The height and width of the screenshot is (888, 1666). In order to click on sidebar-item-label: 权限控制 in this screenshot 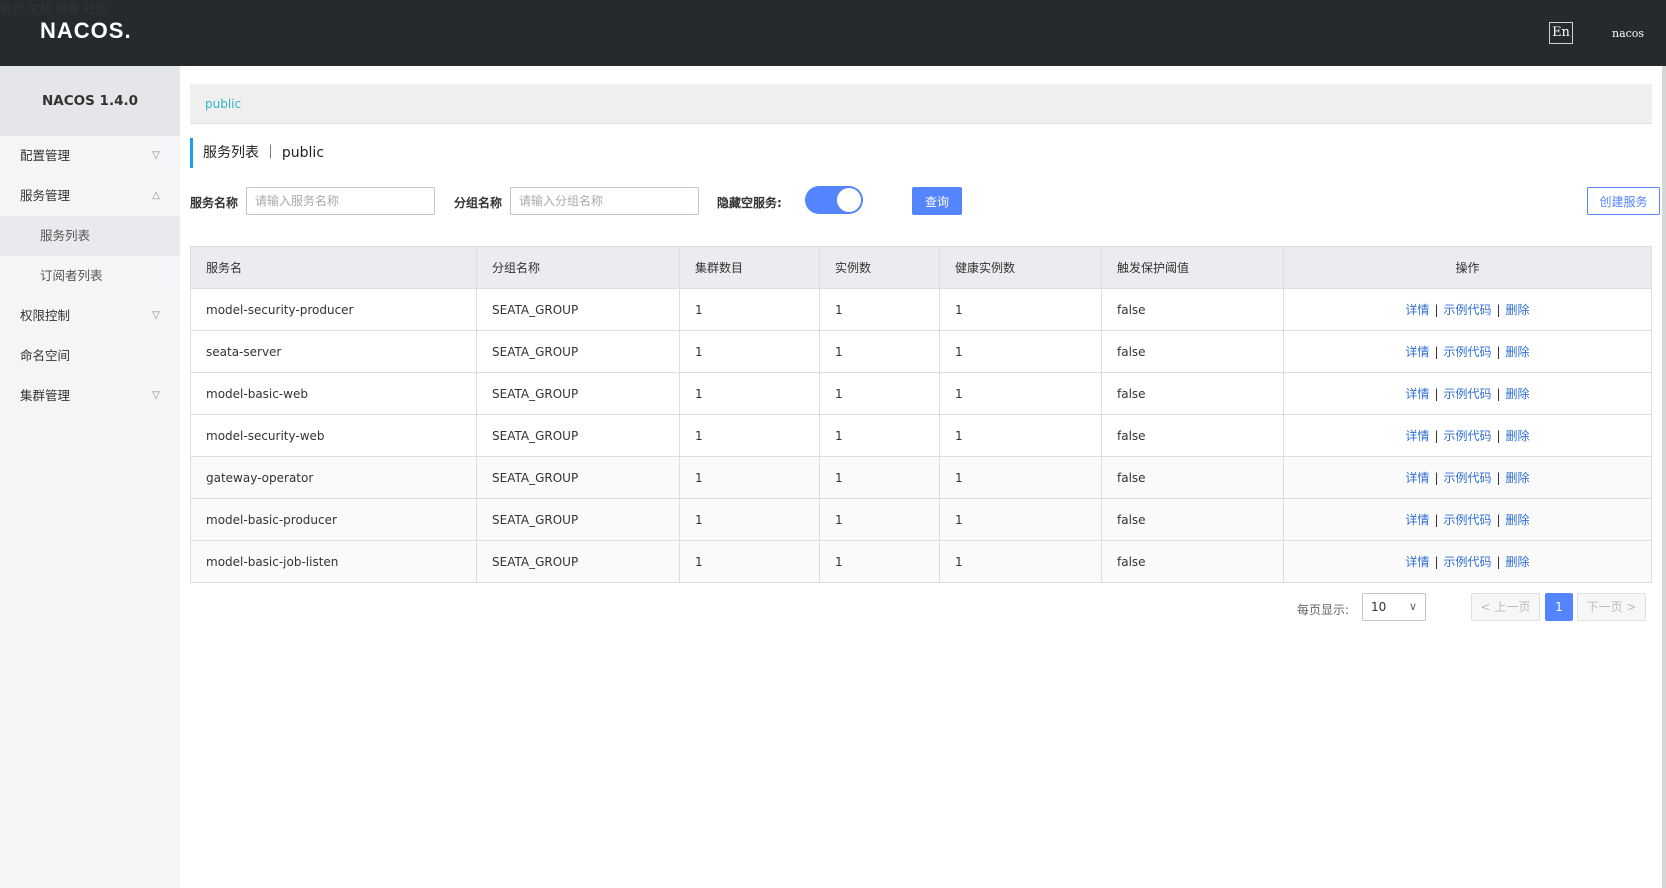, I will do `click(45, 315)`.